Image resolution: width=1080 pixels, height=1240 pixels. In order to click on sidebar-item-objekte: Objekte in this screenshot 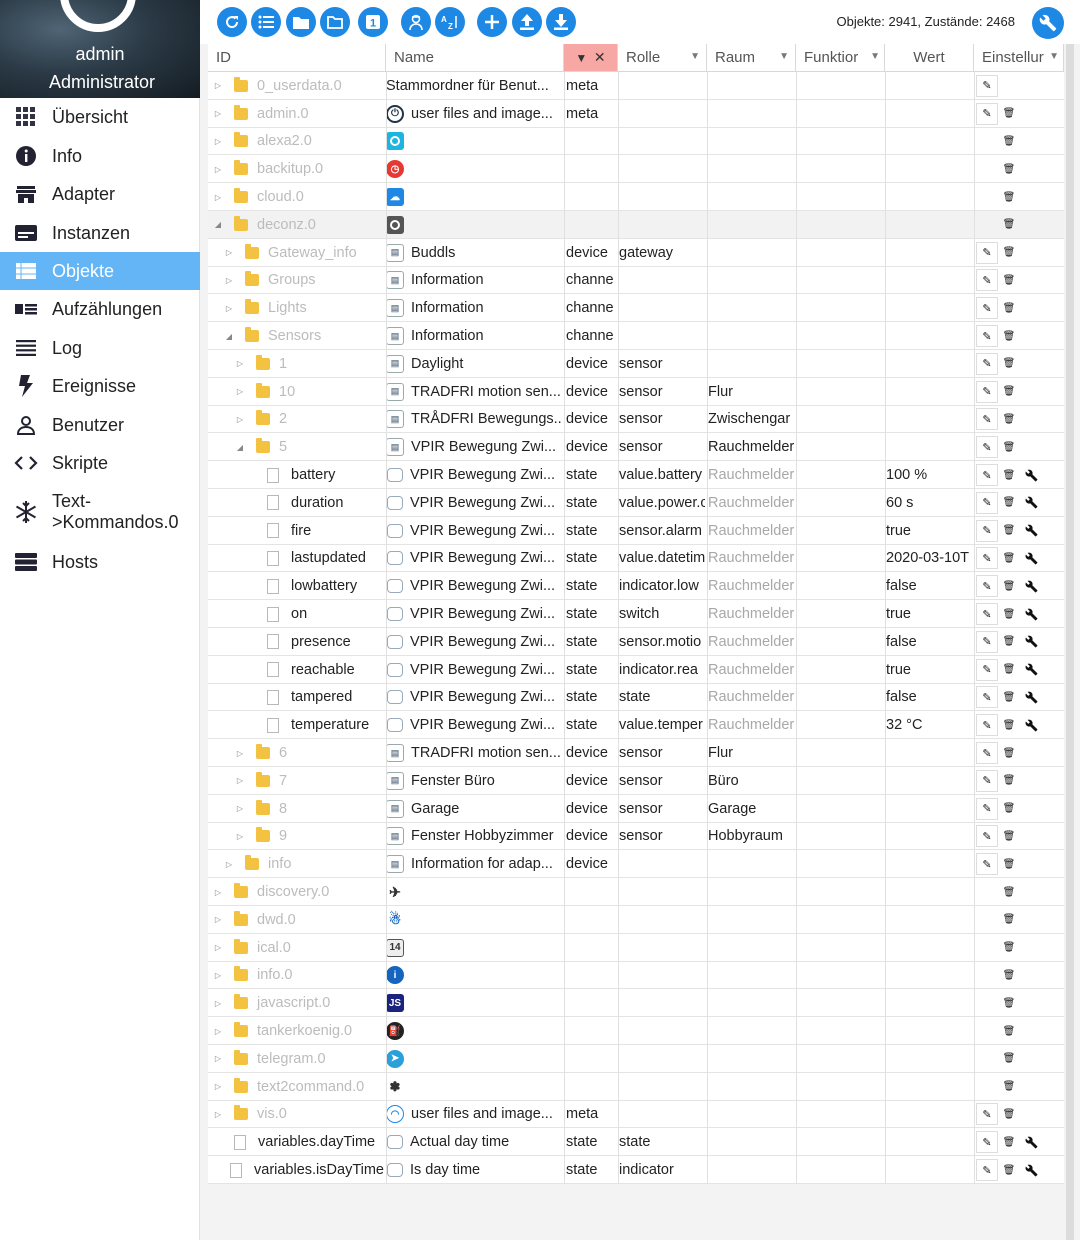, I will do `click(100, 271)`.